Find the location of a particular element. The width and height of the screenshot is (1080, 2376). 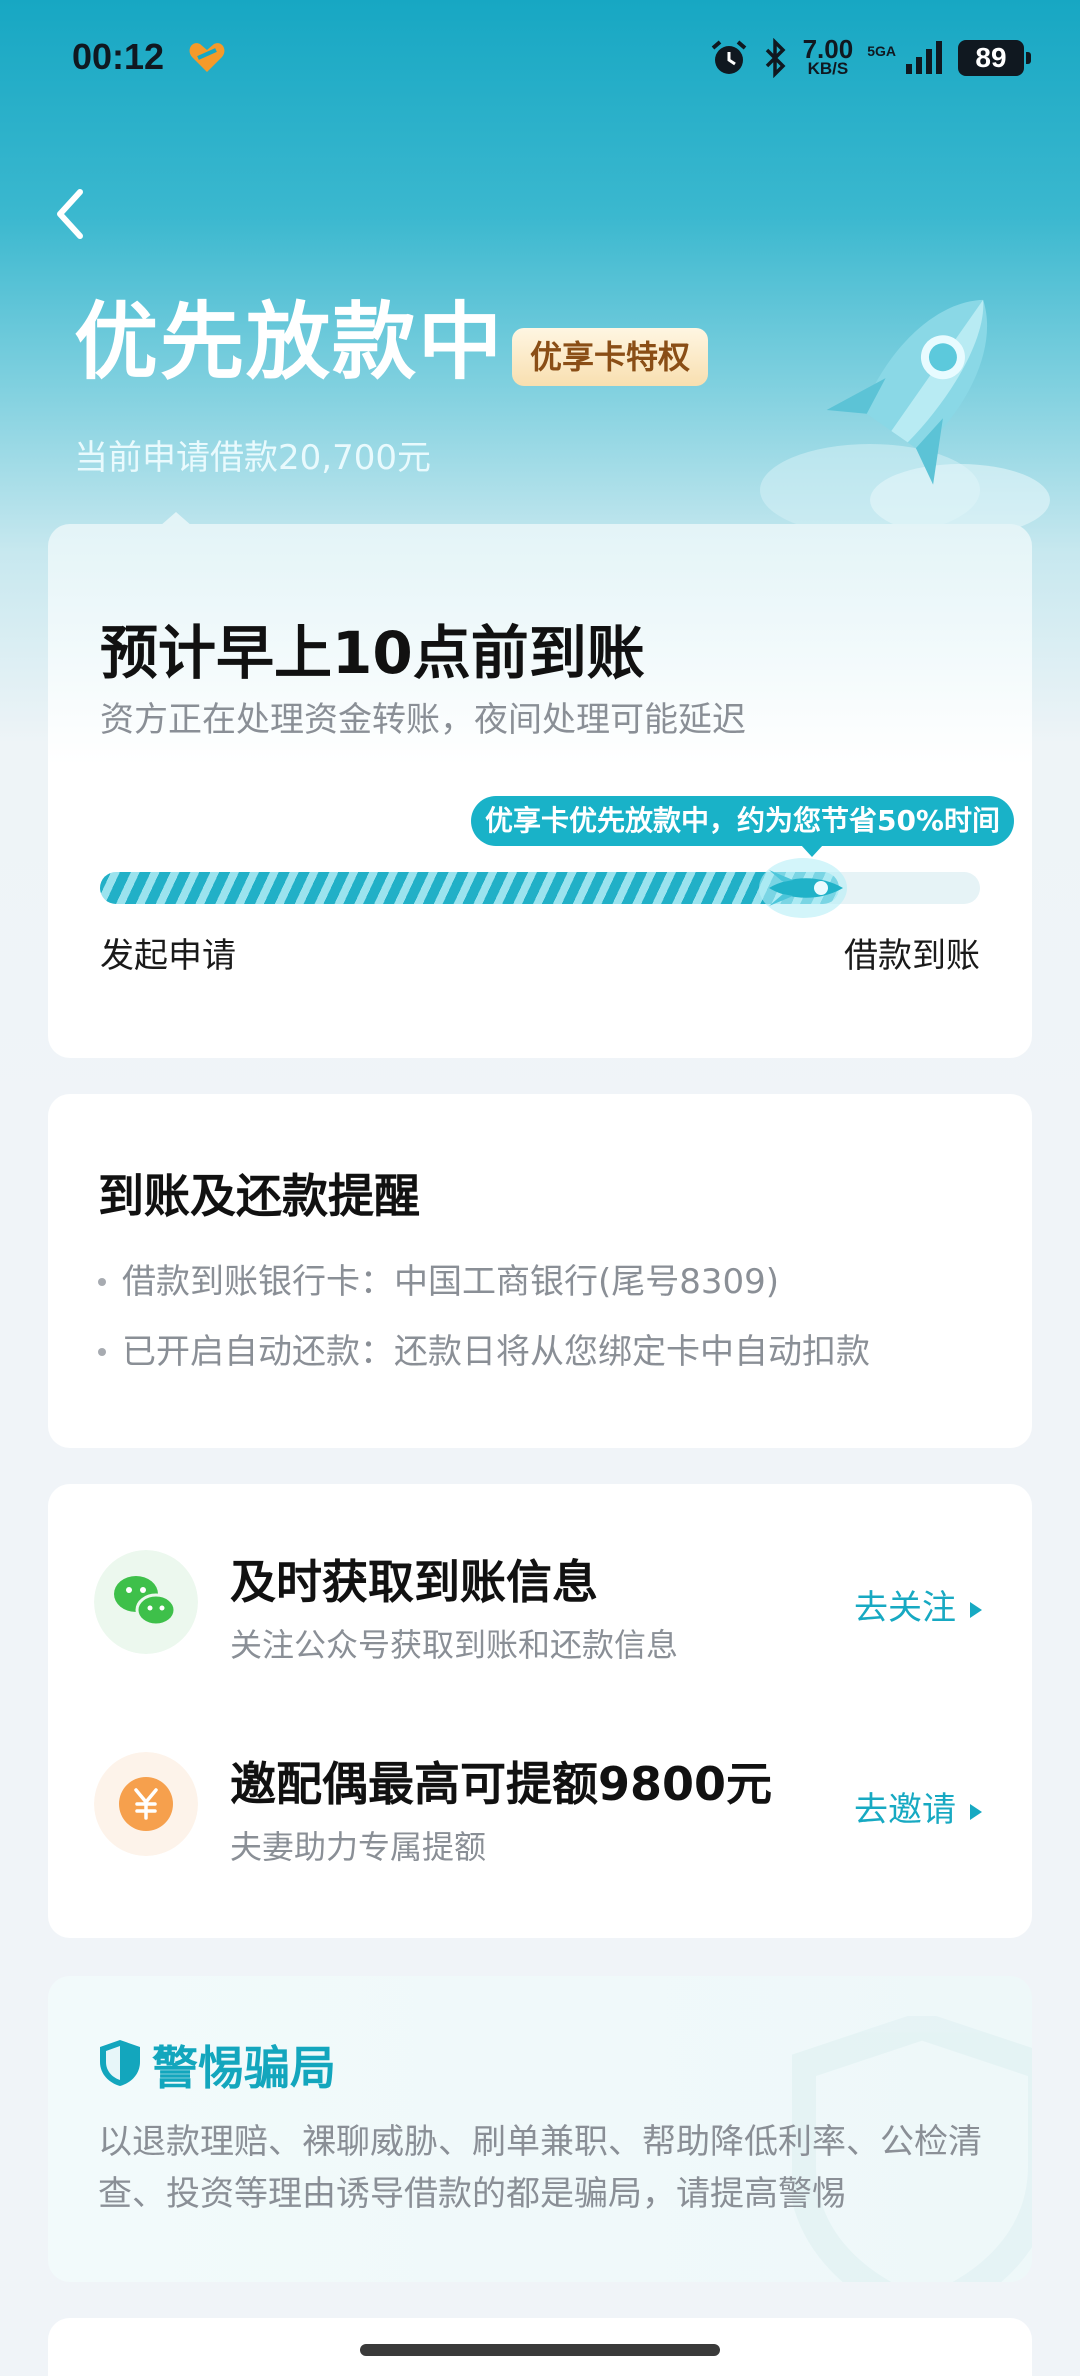

follow-button: 去关注 is located at coordinates (918, 1604).